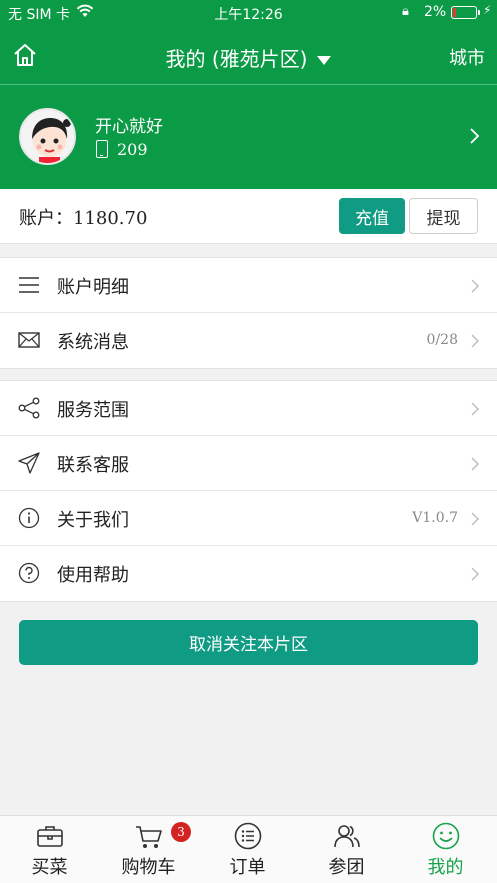 The height and width of the screenshot is (883, 497). What do you see at coordinates (93, 410) in the screenshot?
I see `menu-item-label: 服务范围` at bounding box center [93, 410].